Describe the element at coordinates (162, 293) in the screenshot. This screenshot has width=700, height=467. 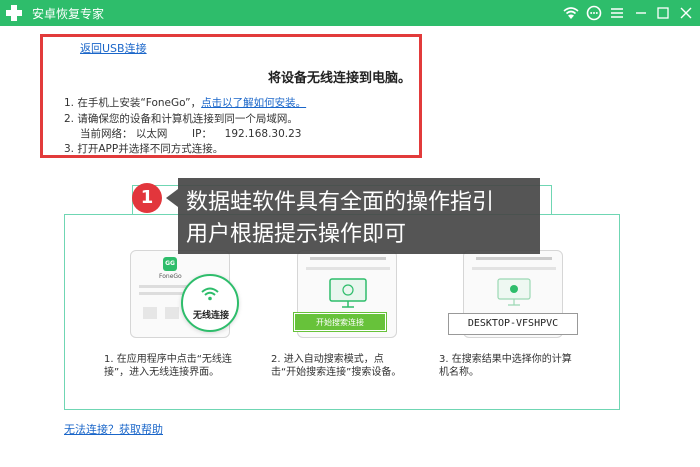
I see `phone-placeholder-line` at that location.